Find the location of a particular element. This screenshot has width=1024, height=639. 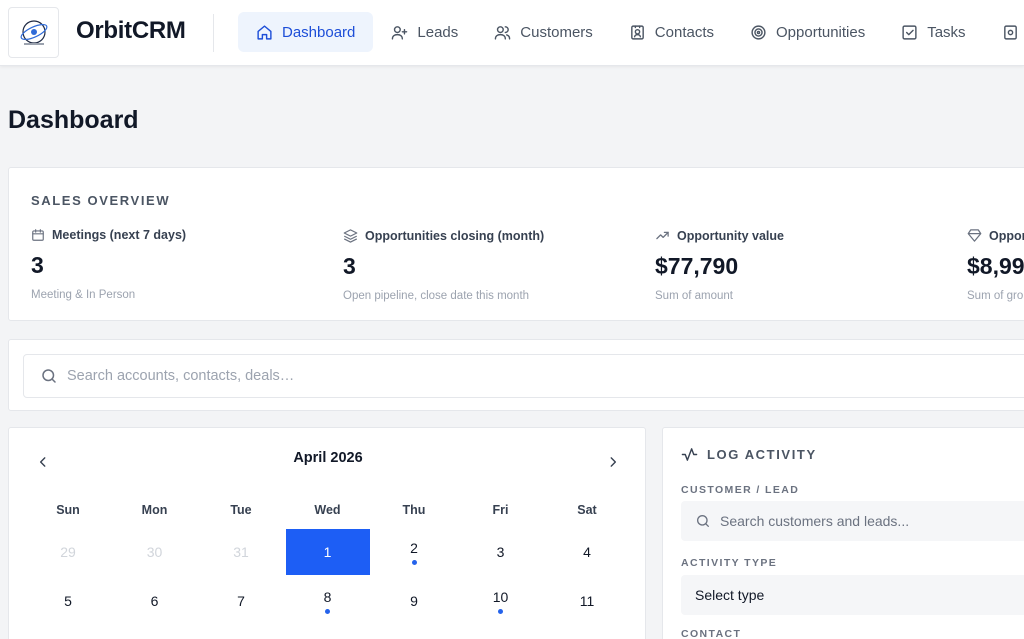

calendar-day: 10 is located at coordinates (501, 601).